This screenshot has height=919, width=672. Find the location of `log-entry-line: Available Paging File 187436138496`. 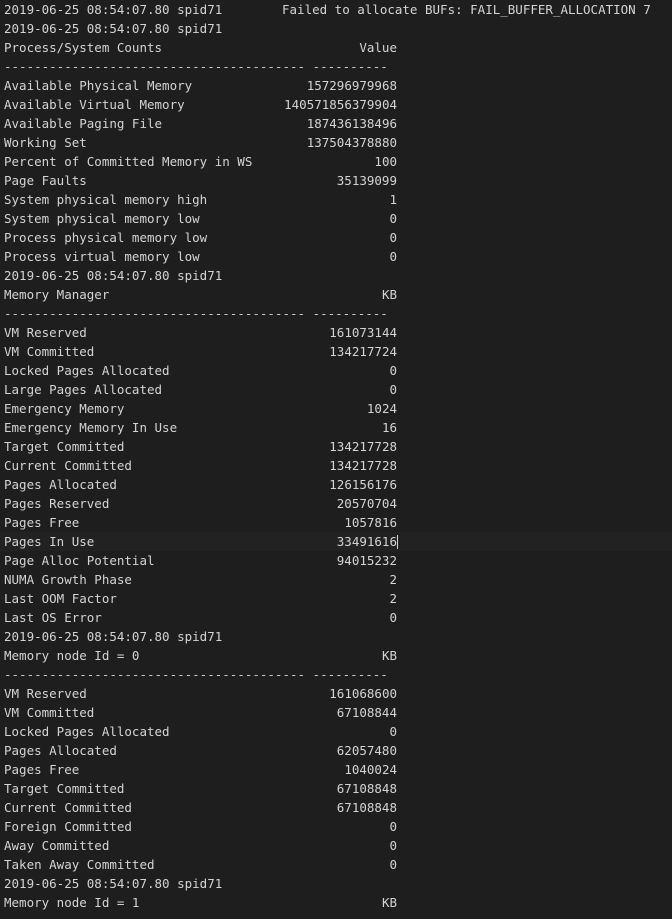

log-entry-line: Available Paging File 187436138496 is located at coordinates (336, 123).